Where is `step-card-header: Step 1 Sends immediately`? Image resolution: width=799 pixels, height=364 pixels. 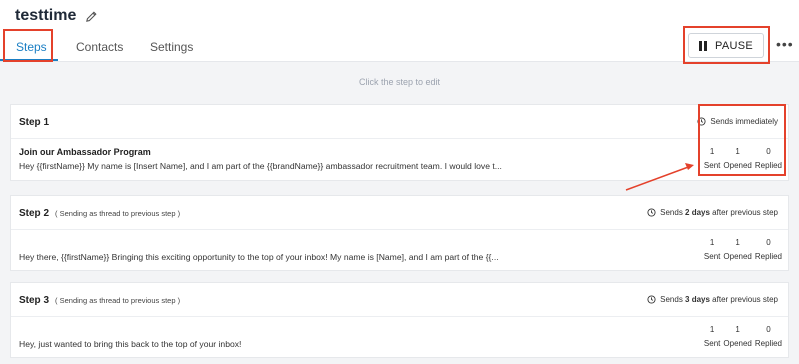 step-card-header: Step 1 Sends immediately is located at coordinates (399, 122).